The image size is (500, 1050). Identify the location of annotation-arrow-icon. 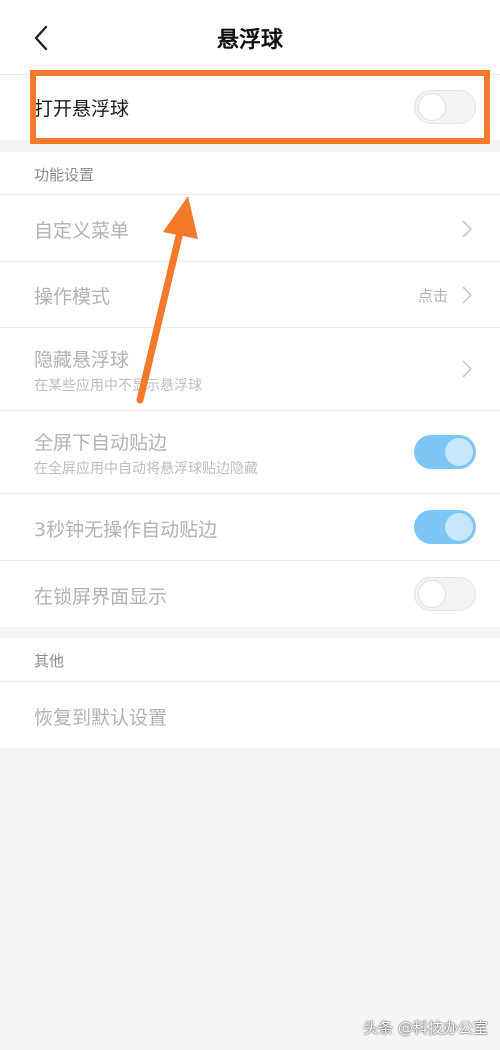
(167, 300).